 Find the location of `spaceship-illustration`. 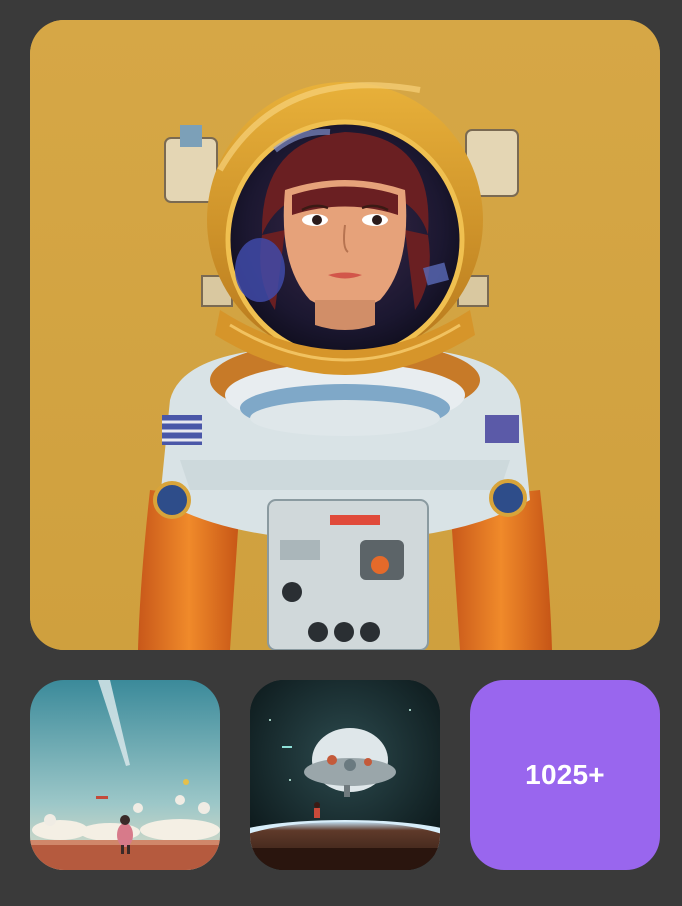

spaceship-illustration is located at coordinates (345, 775).